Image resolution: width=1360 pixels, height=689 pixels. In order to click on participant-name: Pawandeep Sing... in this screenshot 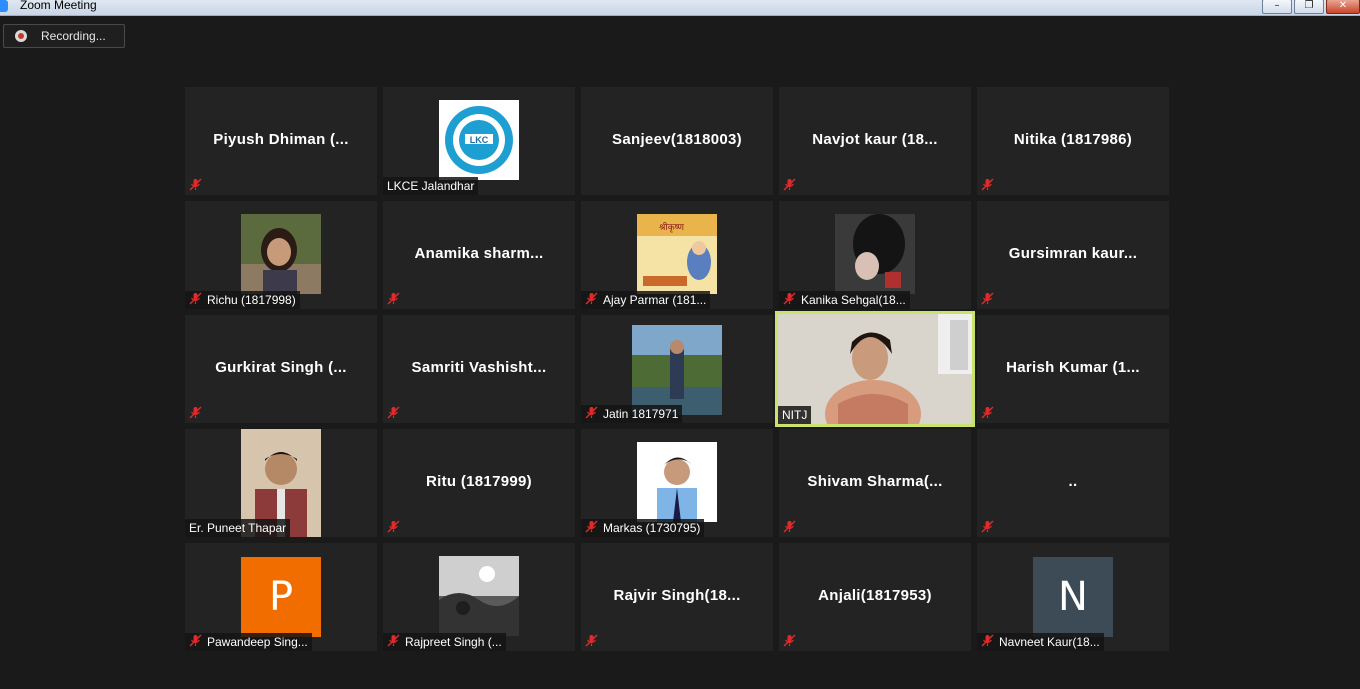, I will do `click(248, 642)`.